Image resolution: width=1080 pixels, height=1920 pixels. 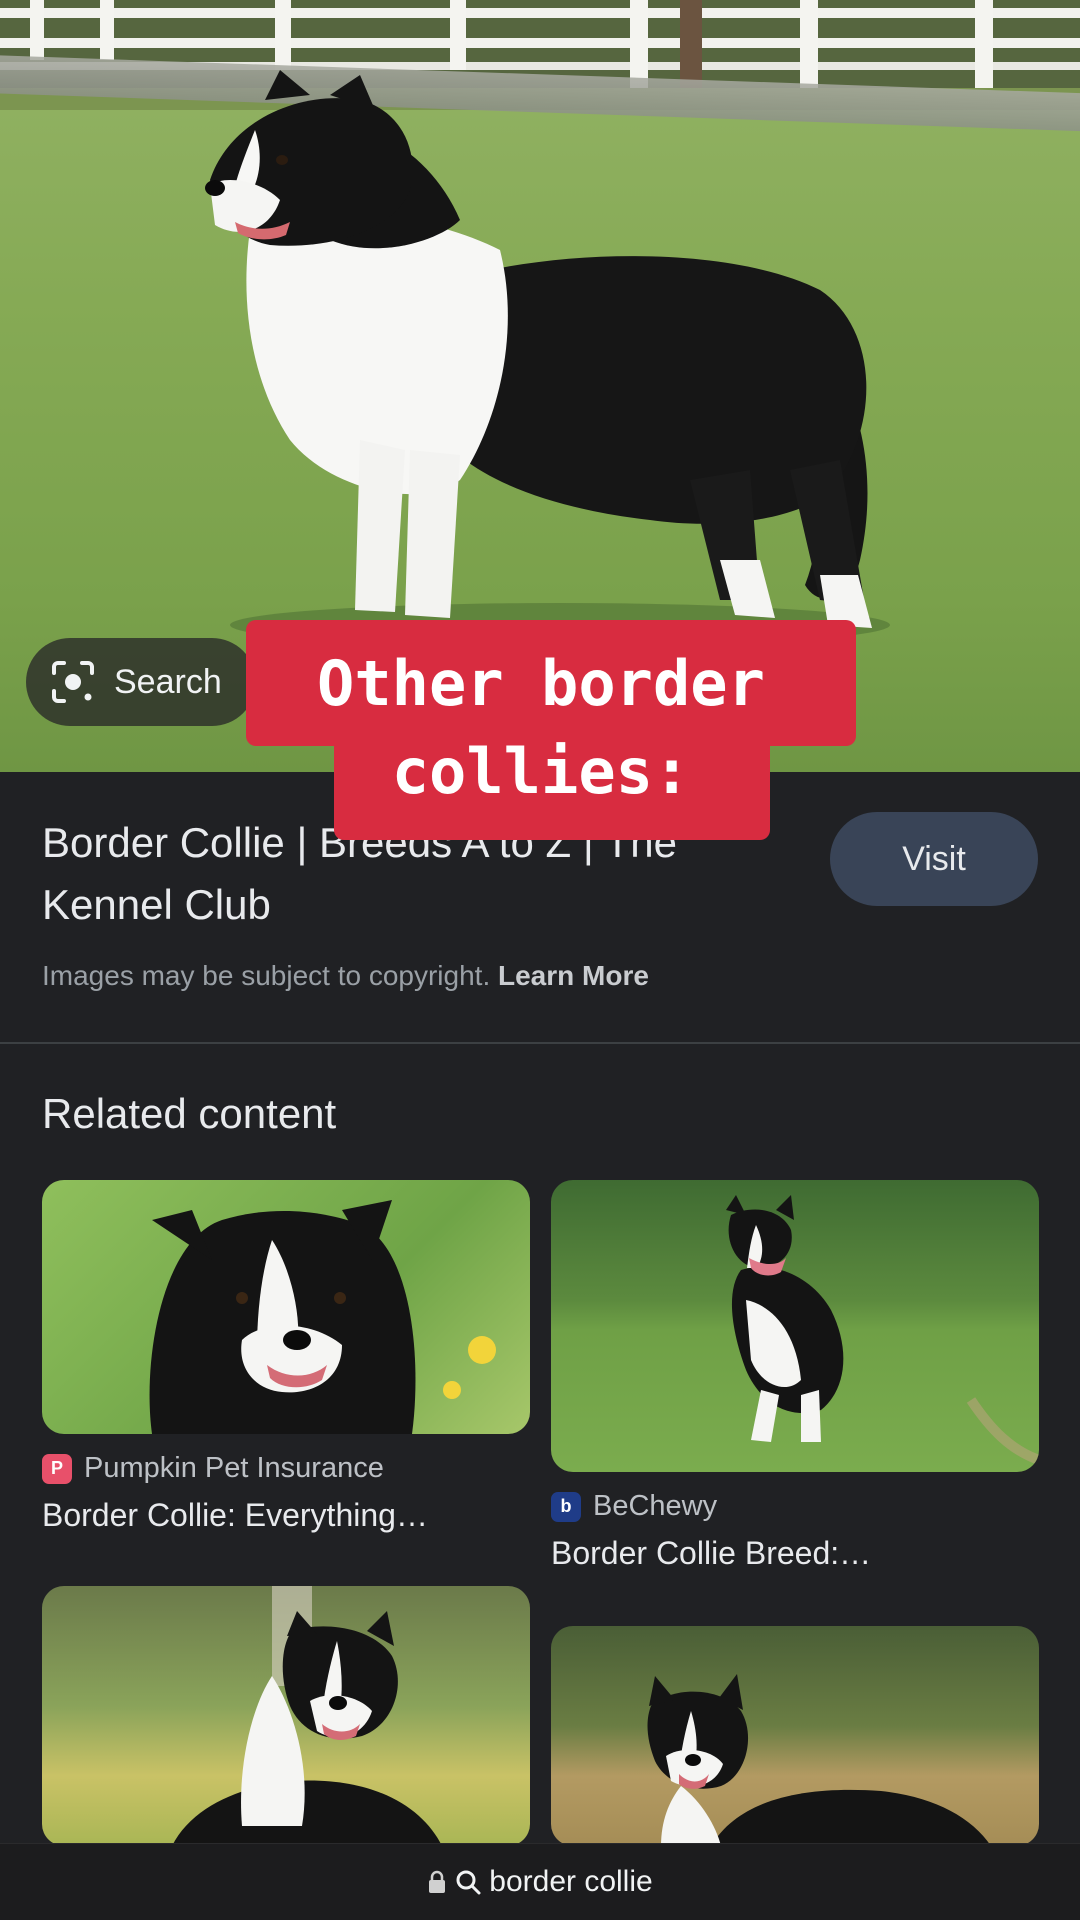 I want to click on related-source-name: Pumpkin Pet Insurance, so click(x=234, y=1468).